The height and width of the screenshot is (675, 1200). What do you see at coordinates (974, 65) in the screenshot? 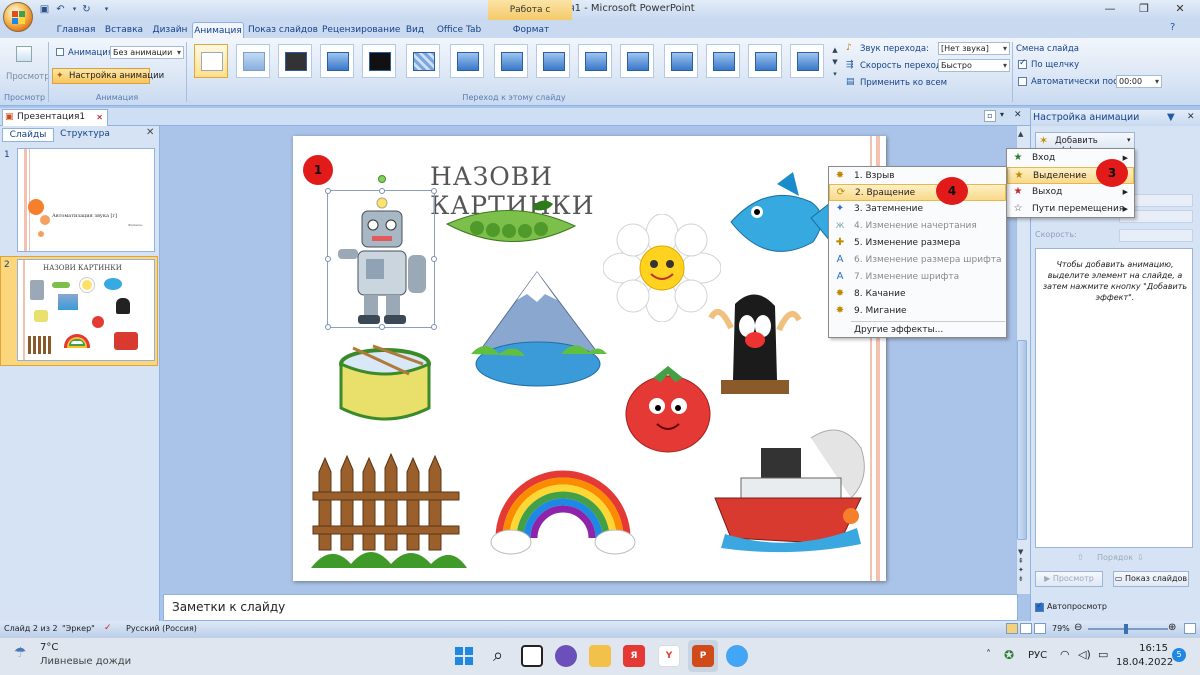
I see `speed-select: Быстро` at bounding box center [974, 65].